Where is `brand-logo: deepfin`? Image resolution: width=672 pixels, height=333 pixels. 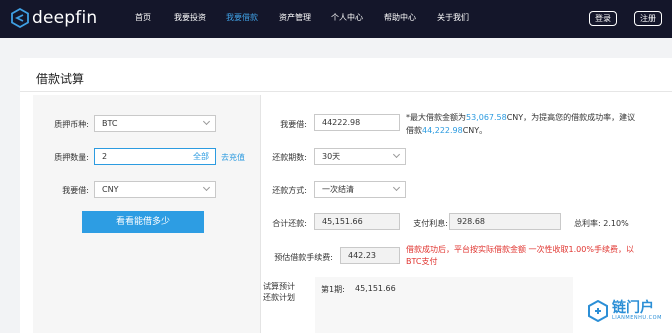
brand-logo: deepfin is located at coordinates (53, 18).